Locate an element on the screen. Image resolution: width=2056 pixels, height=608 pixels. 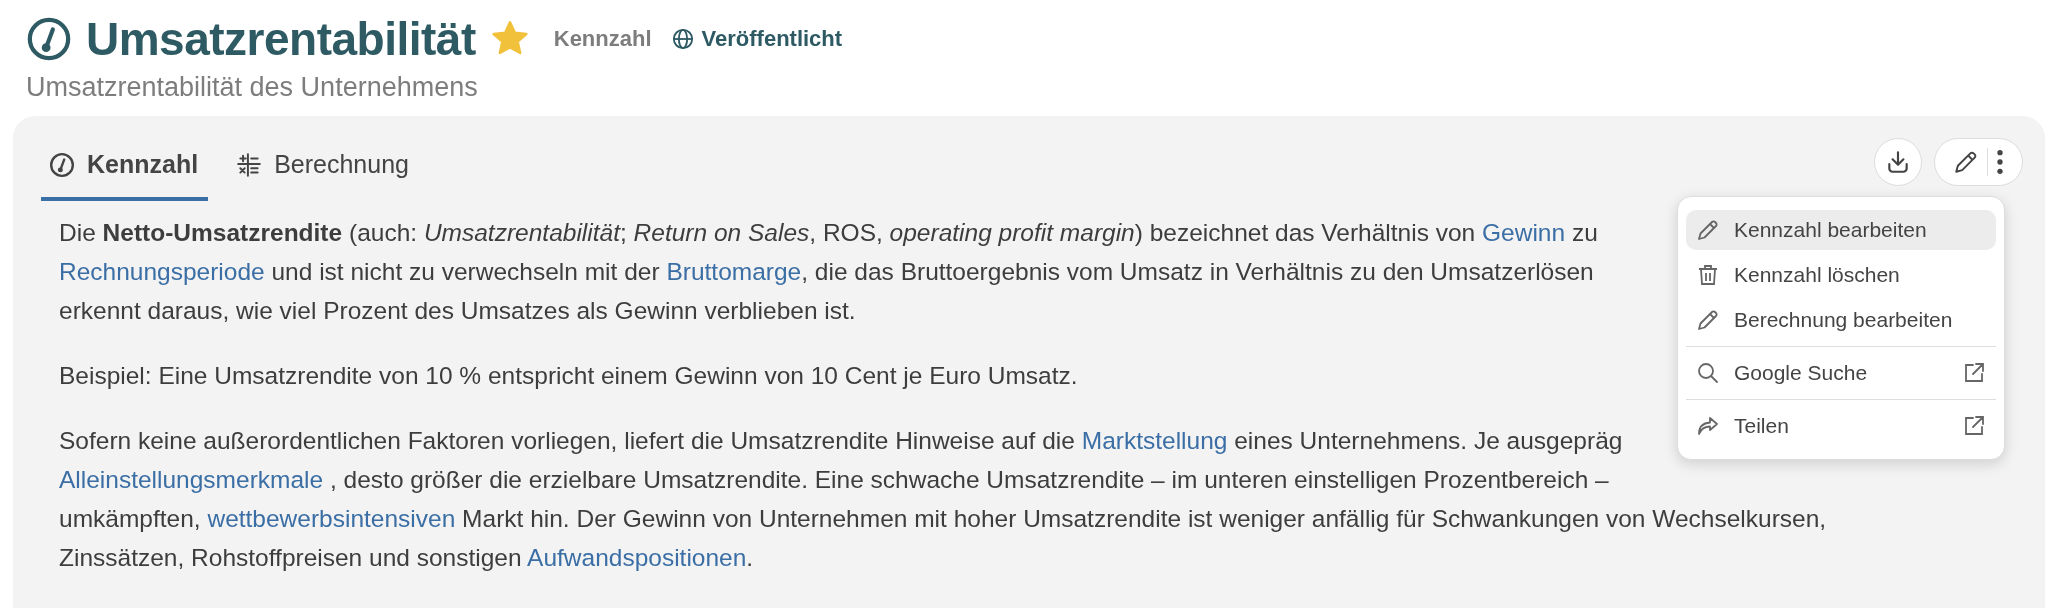
menu-item: Teilen is located at coordinates (1841, 426).